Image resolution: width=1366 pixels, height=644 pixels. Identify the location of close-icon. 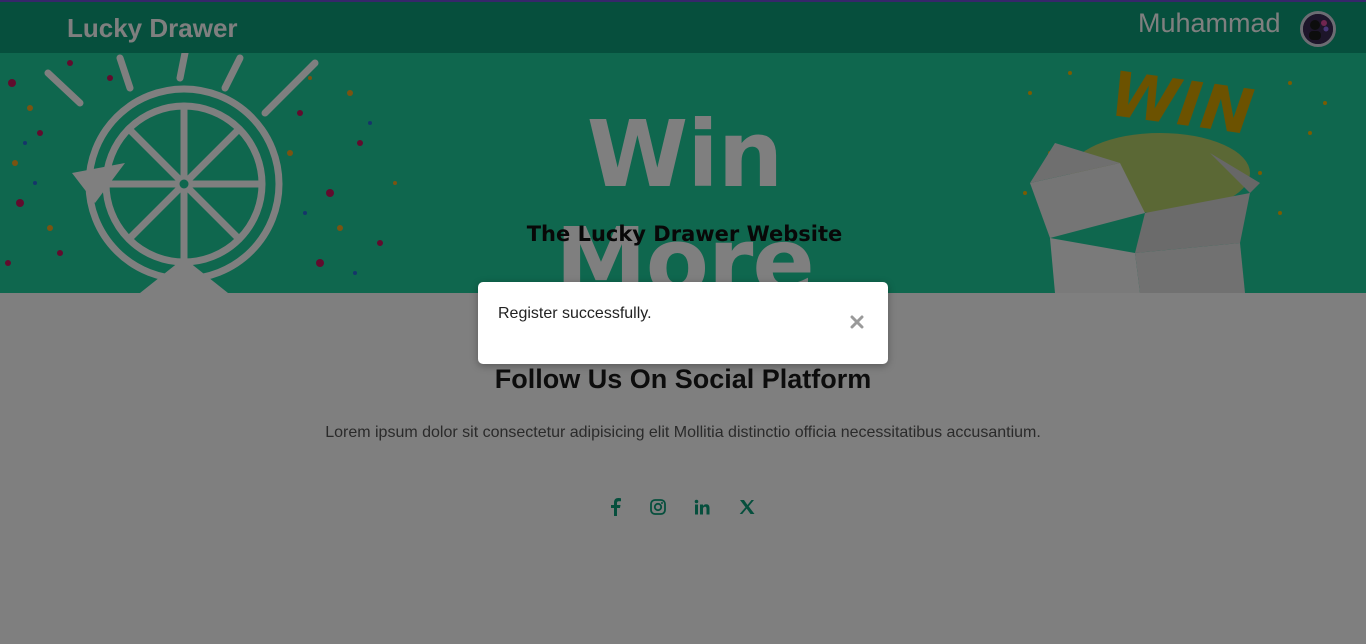
(857, 322).